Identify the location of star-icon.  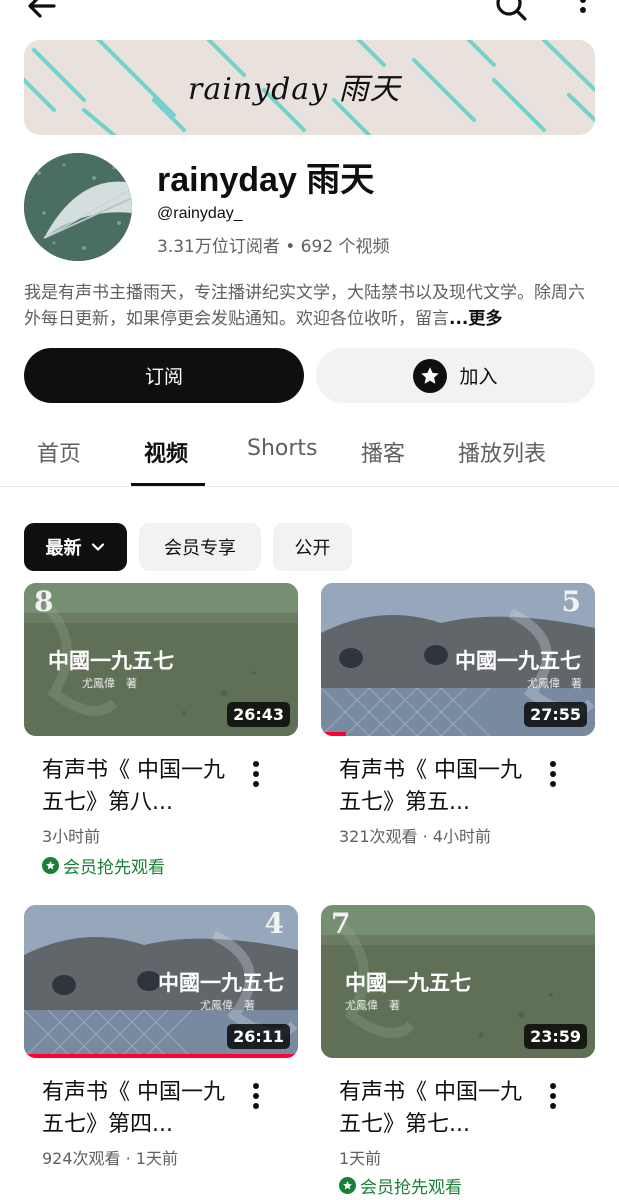
(430, 375).